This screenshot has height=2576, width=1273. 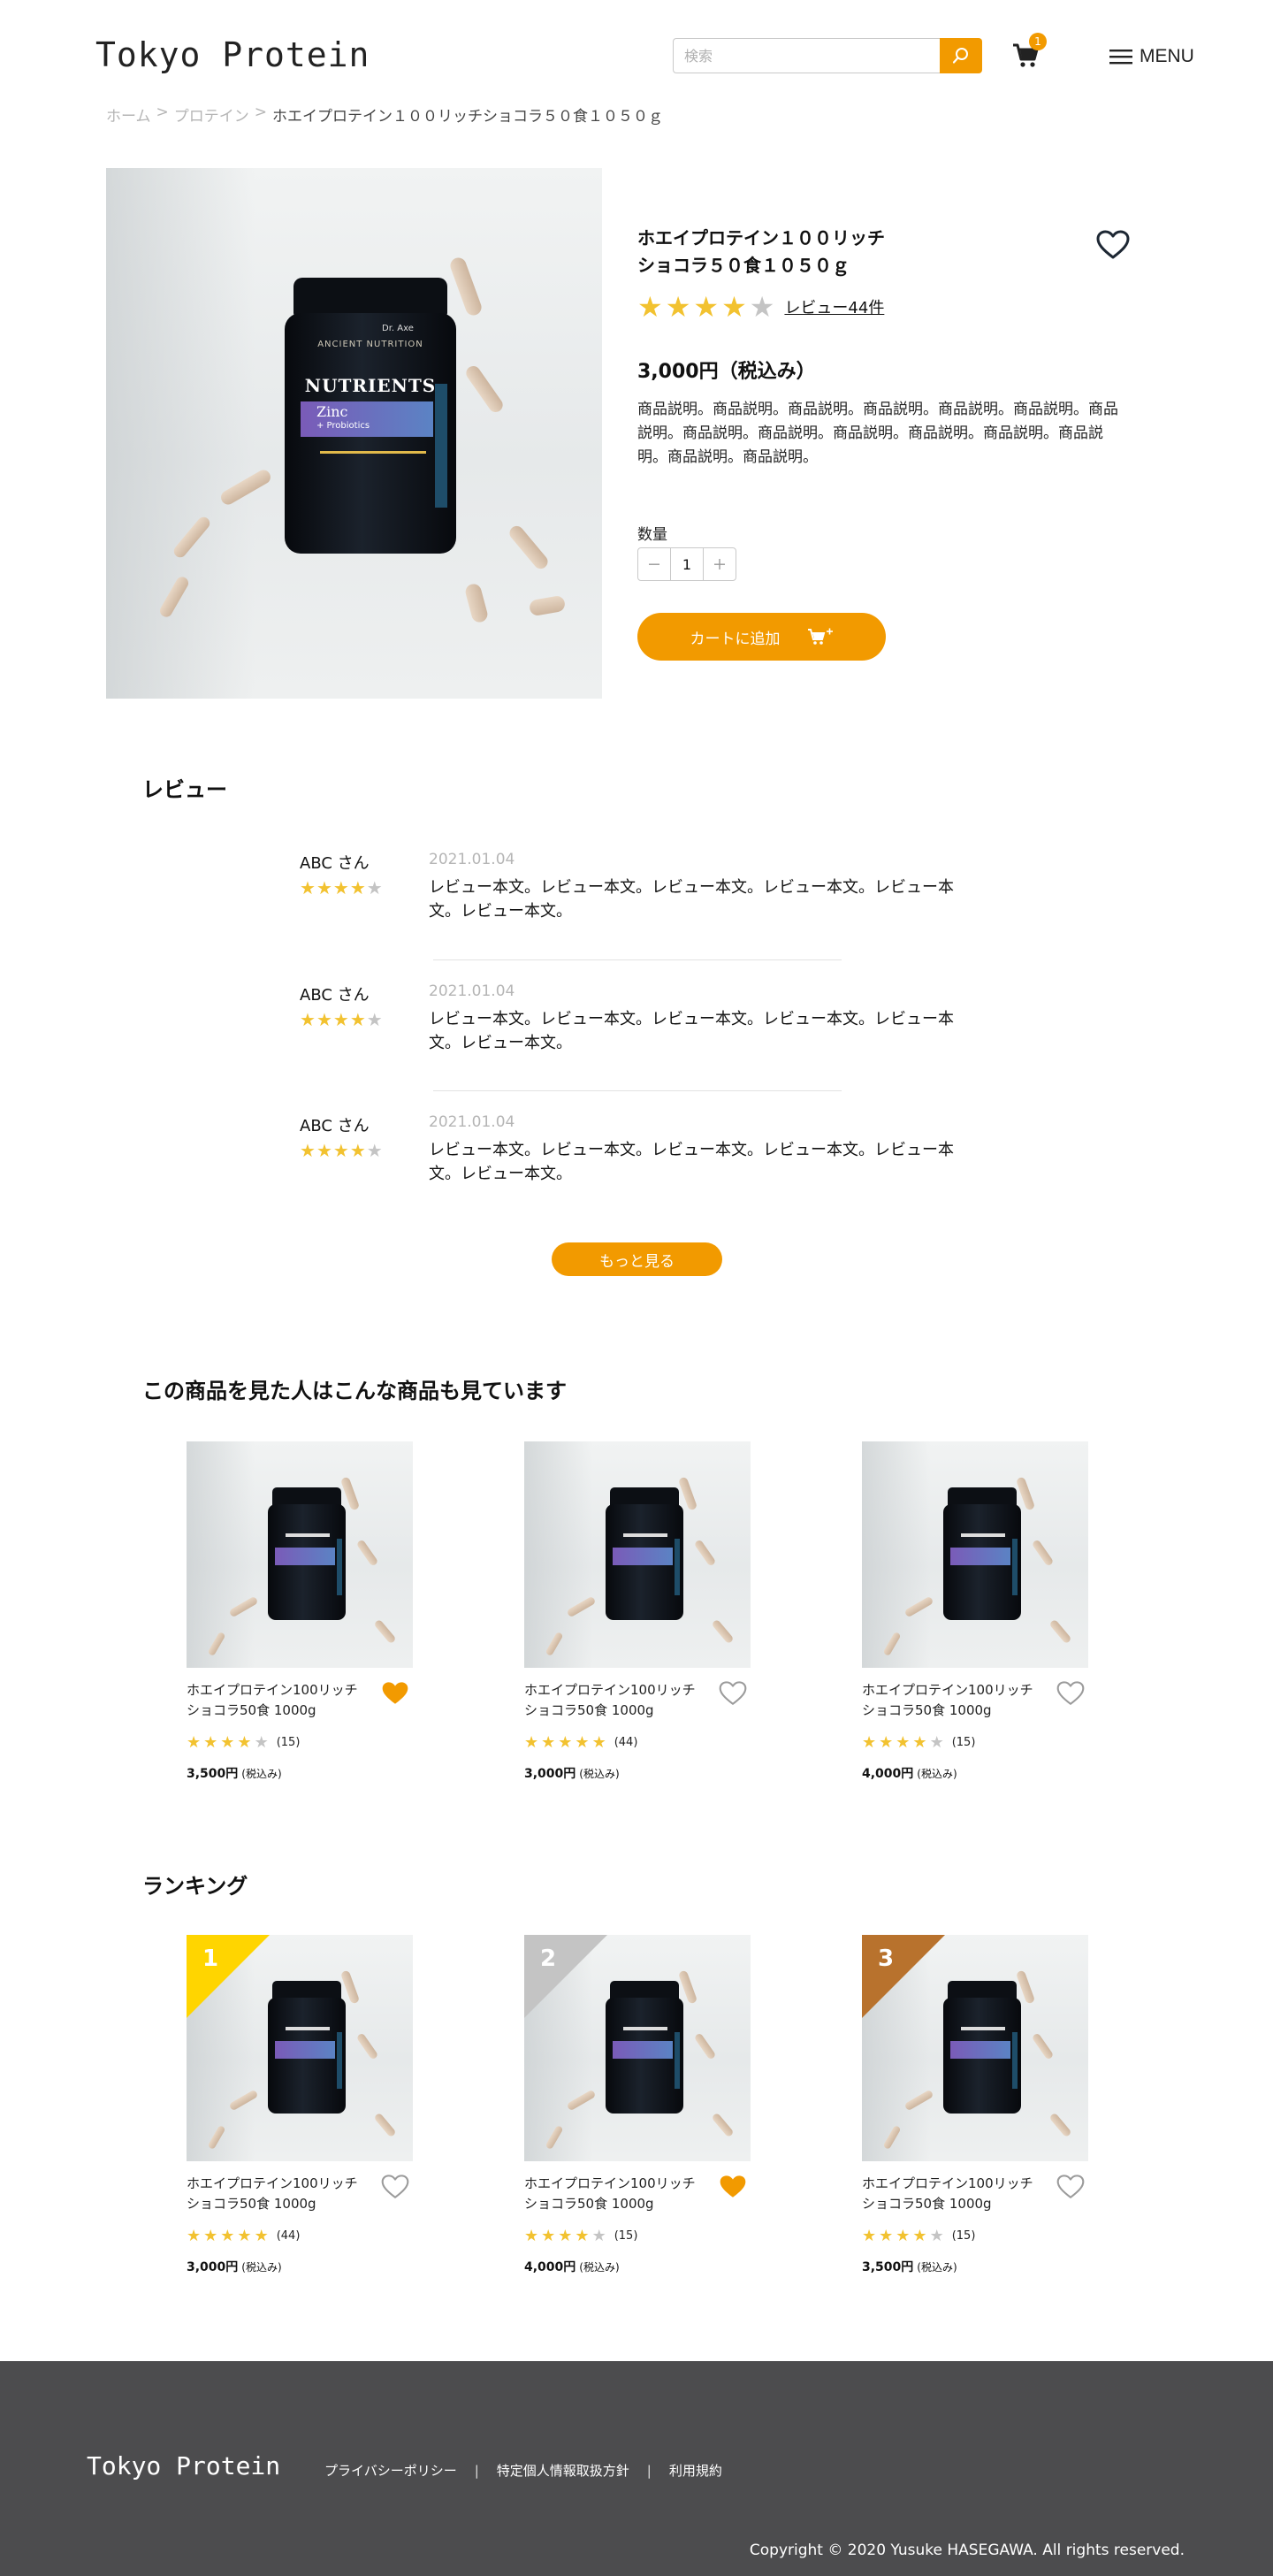 What do you see at coordinates (909, 1773) in the screenshot?
I see `product-card-price: 4,000円 (税込み)` at bounding box center [909, 1773].